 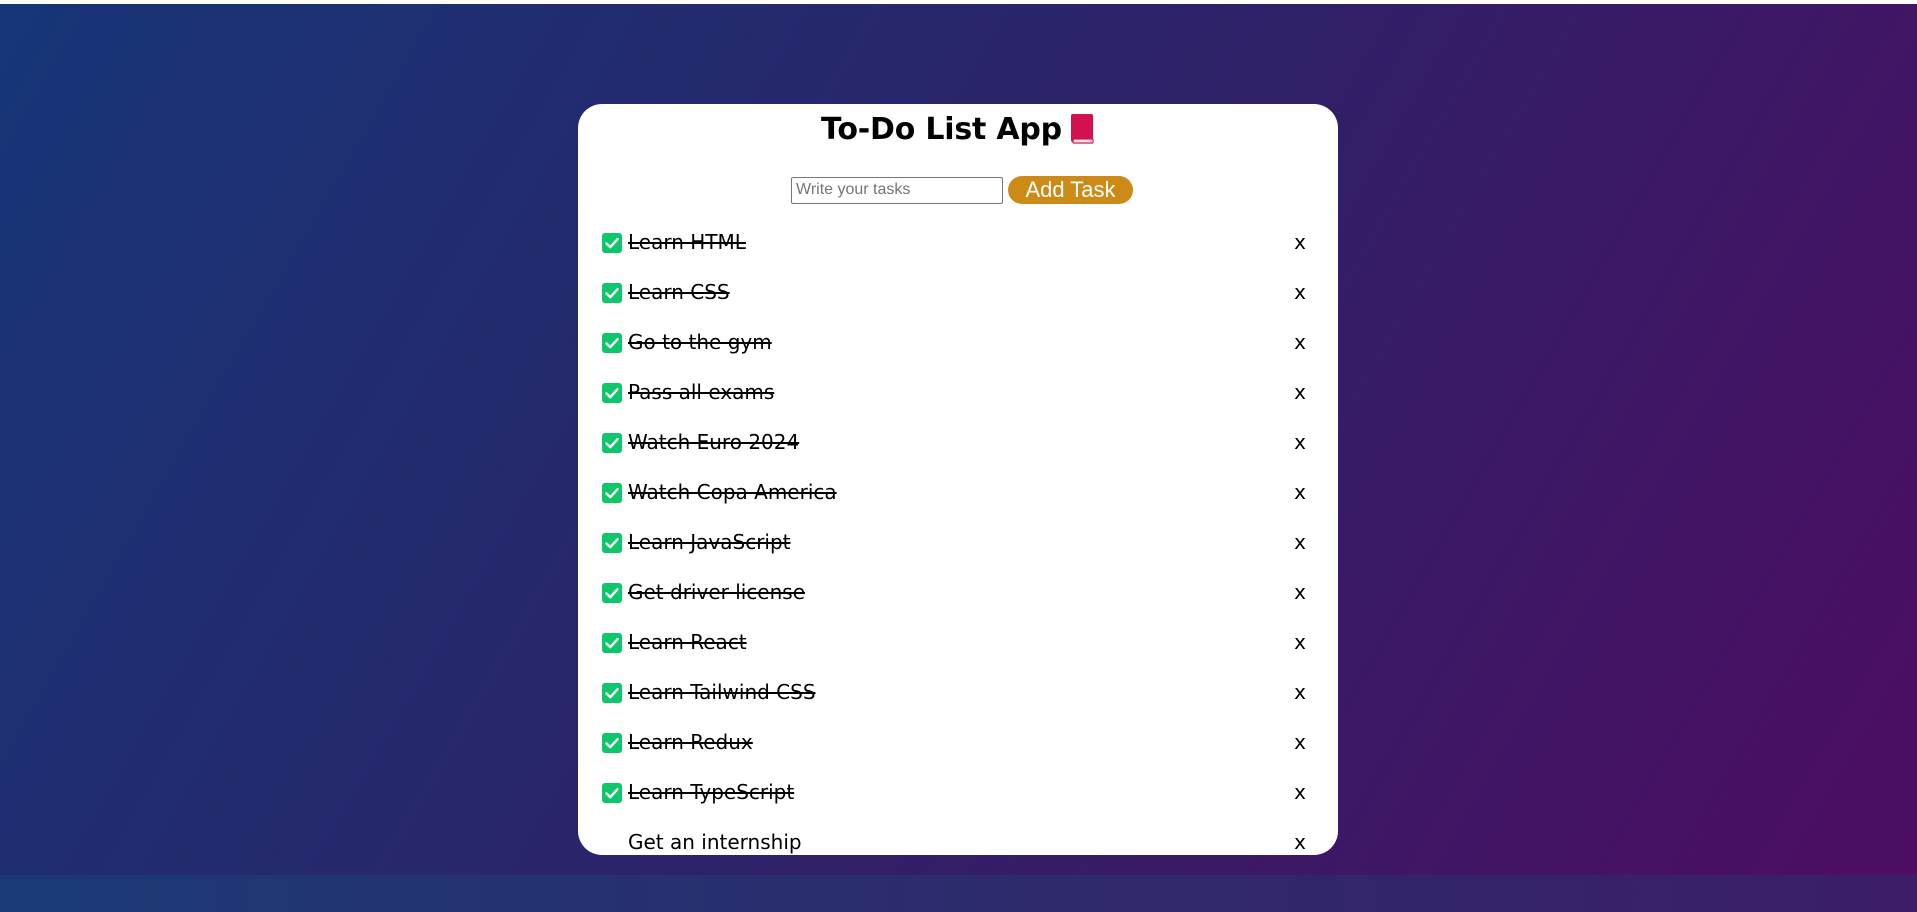 What do you see at coordinates (711, 792) in the screenshot?
I see `task-text: Learn TypeScript` at bounding box center [711, 792].